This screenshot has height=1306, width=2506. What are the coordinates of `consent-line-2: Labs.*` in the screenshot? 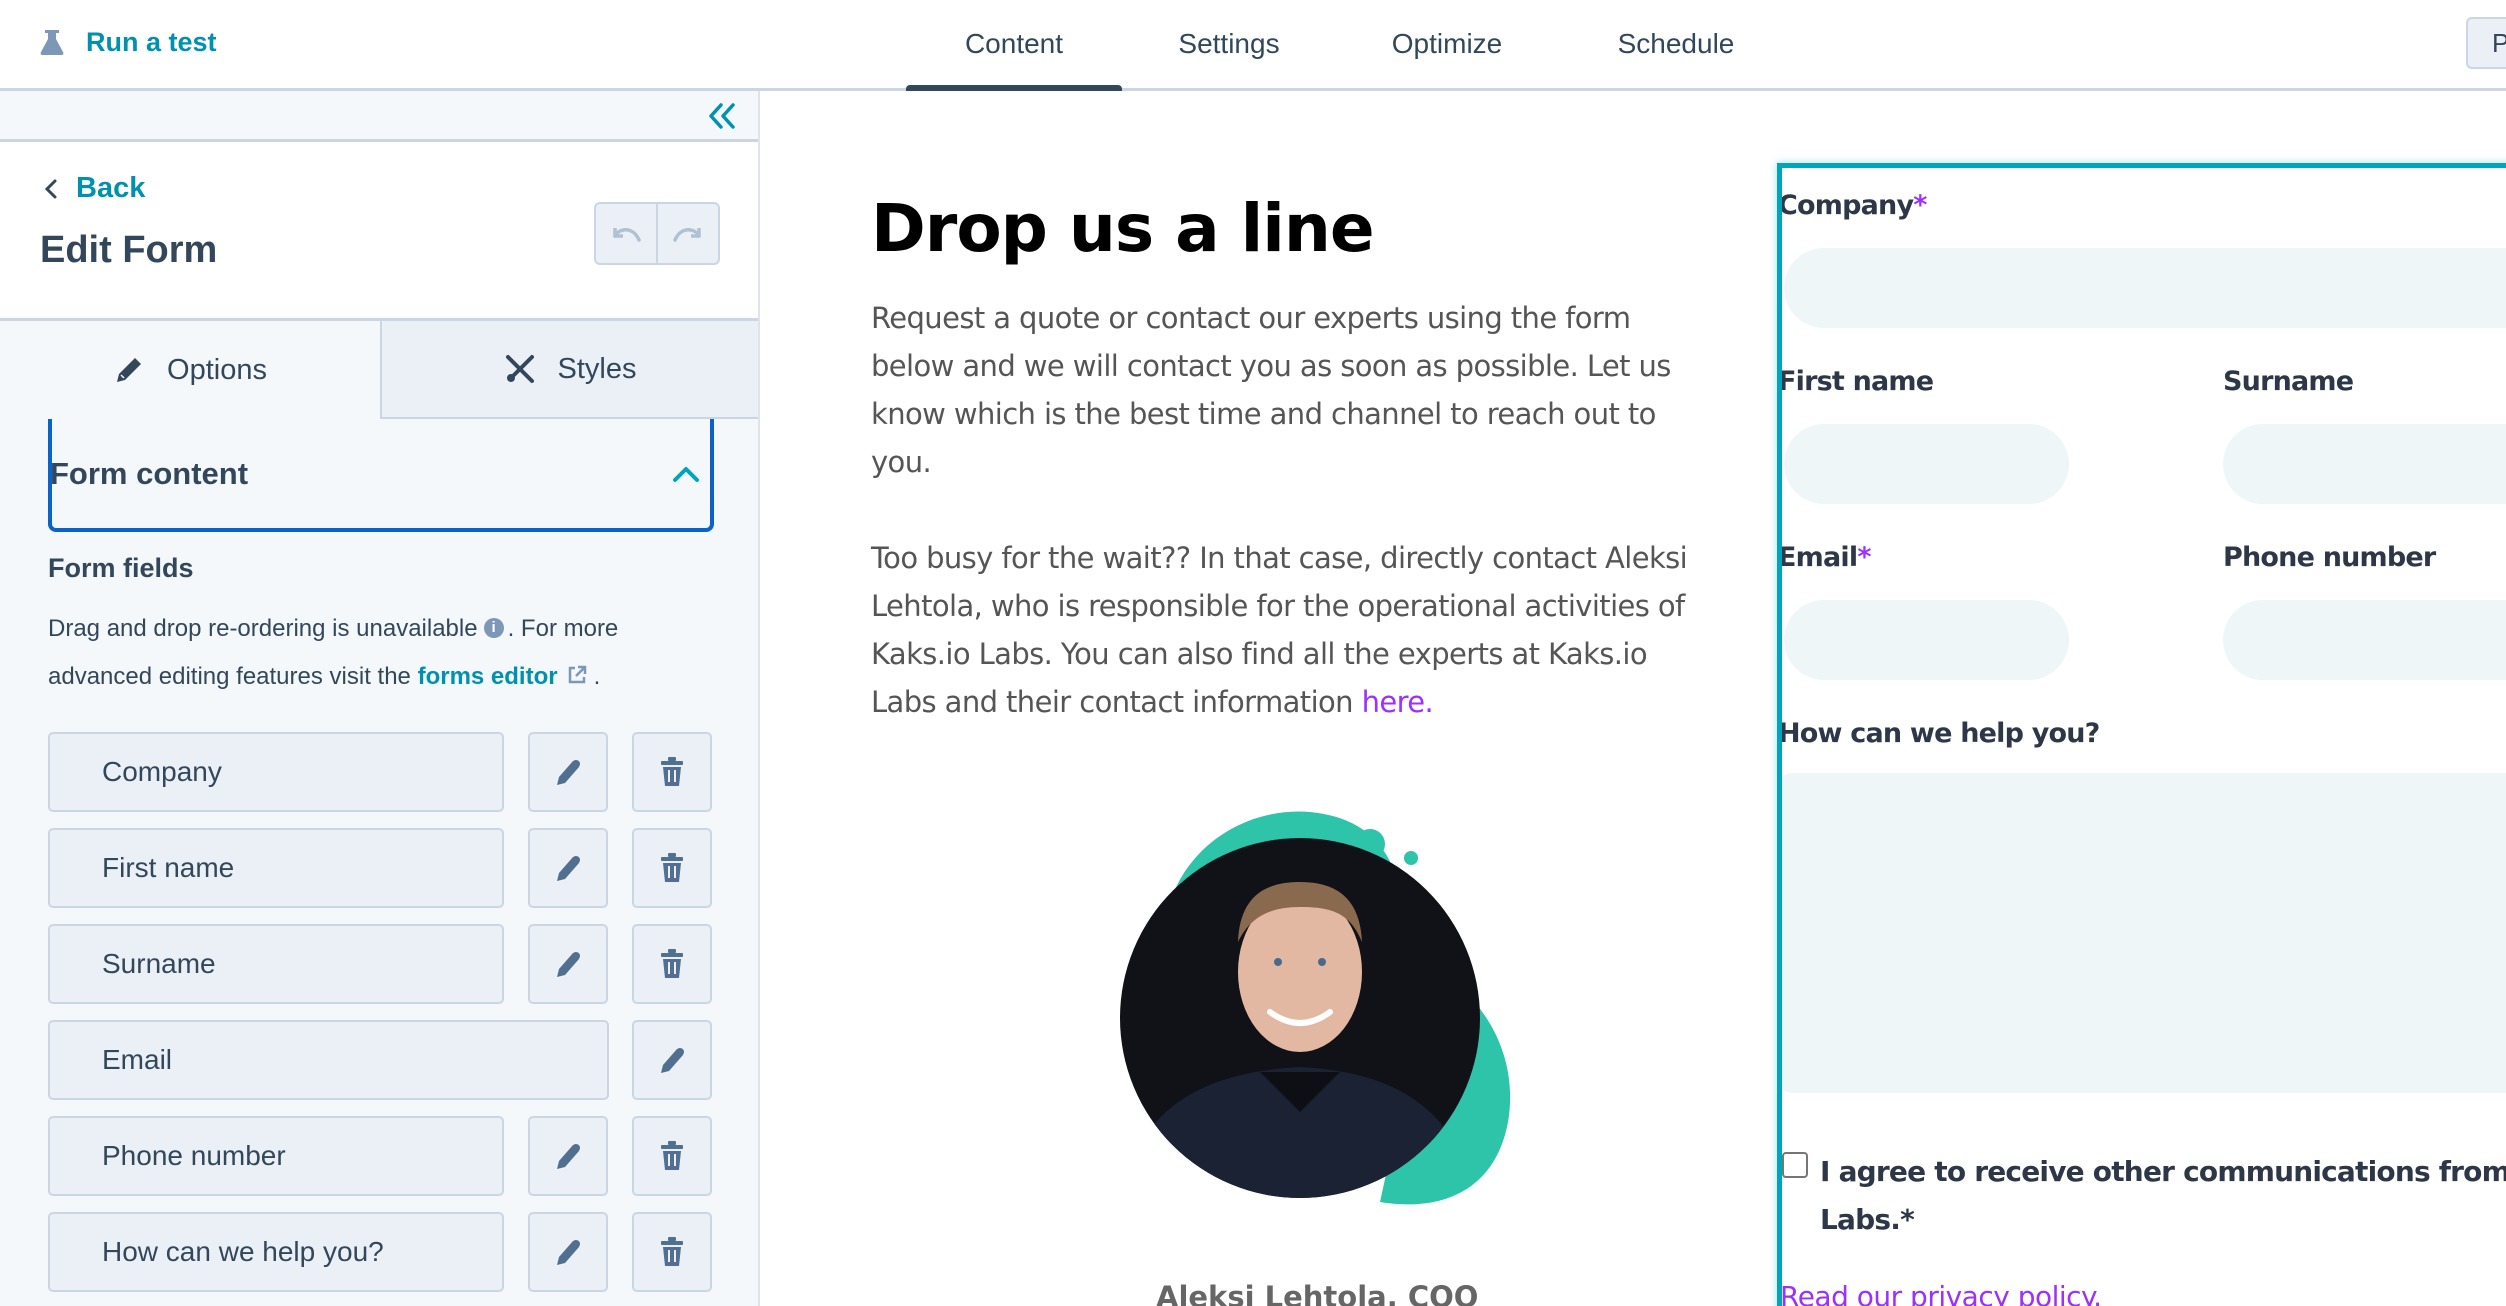 It's located at (1867, 1219).